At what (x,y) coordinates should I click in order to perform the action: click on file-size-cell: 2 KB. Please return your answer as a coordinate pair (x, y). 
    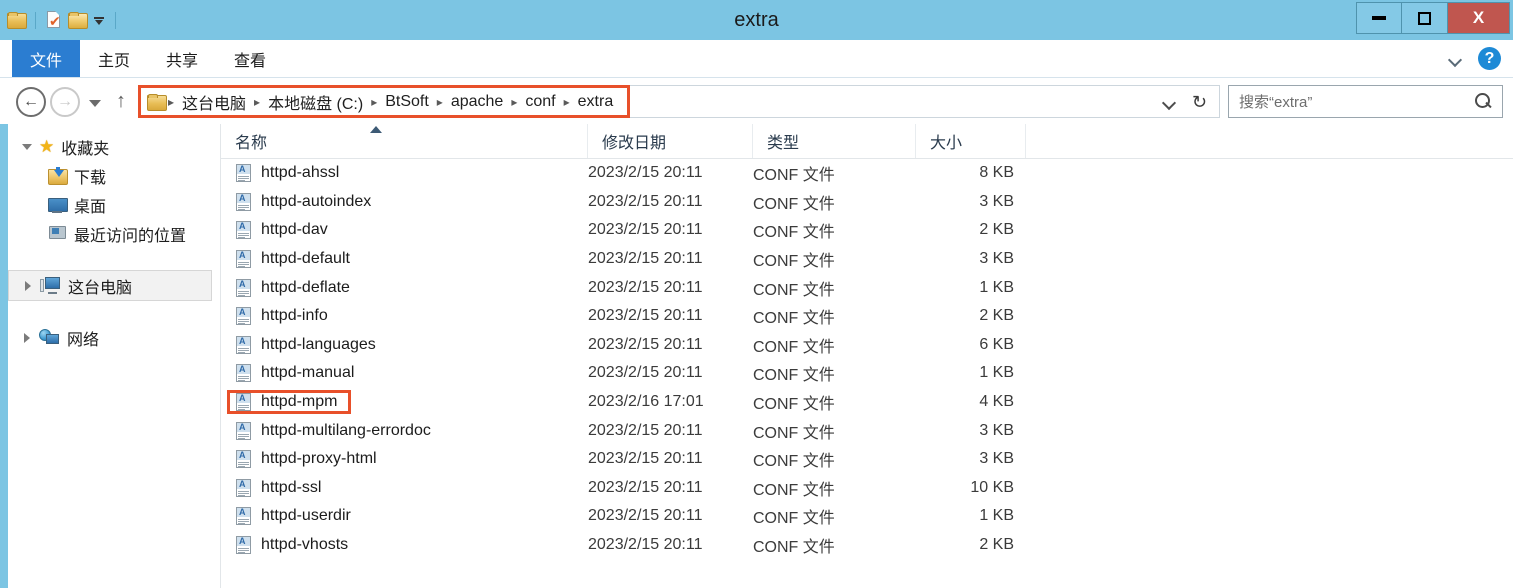
    Looking at the image, I should click on (996, 230).